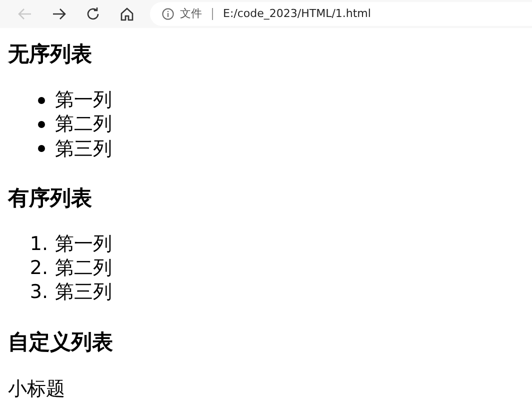  What do you see at coordinates (93, 14) in the screenshot?
I see `refresh-icon` at bounding box center [93, 14].